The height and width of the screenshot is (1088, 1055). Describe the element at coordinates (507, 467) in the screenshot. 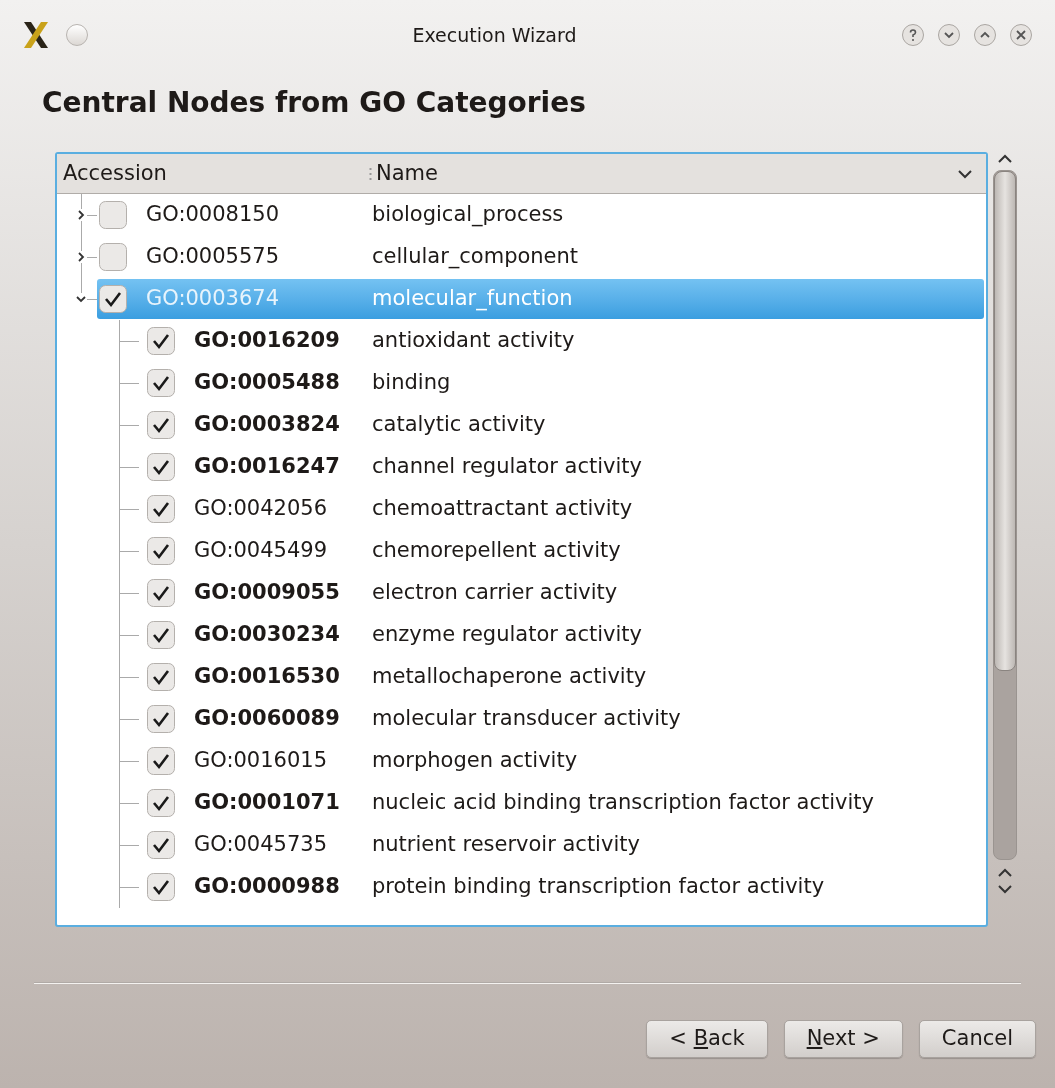

I see `name-text: channel regulator activity` at that location.